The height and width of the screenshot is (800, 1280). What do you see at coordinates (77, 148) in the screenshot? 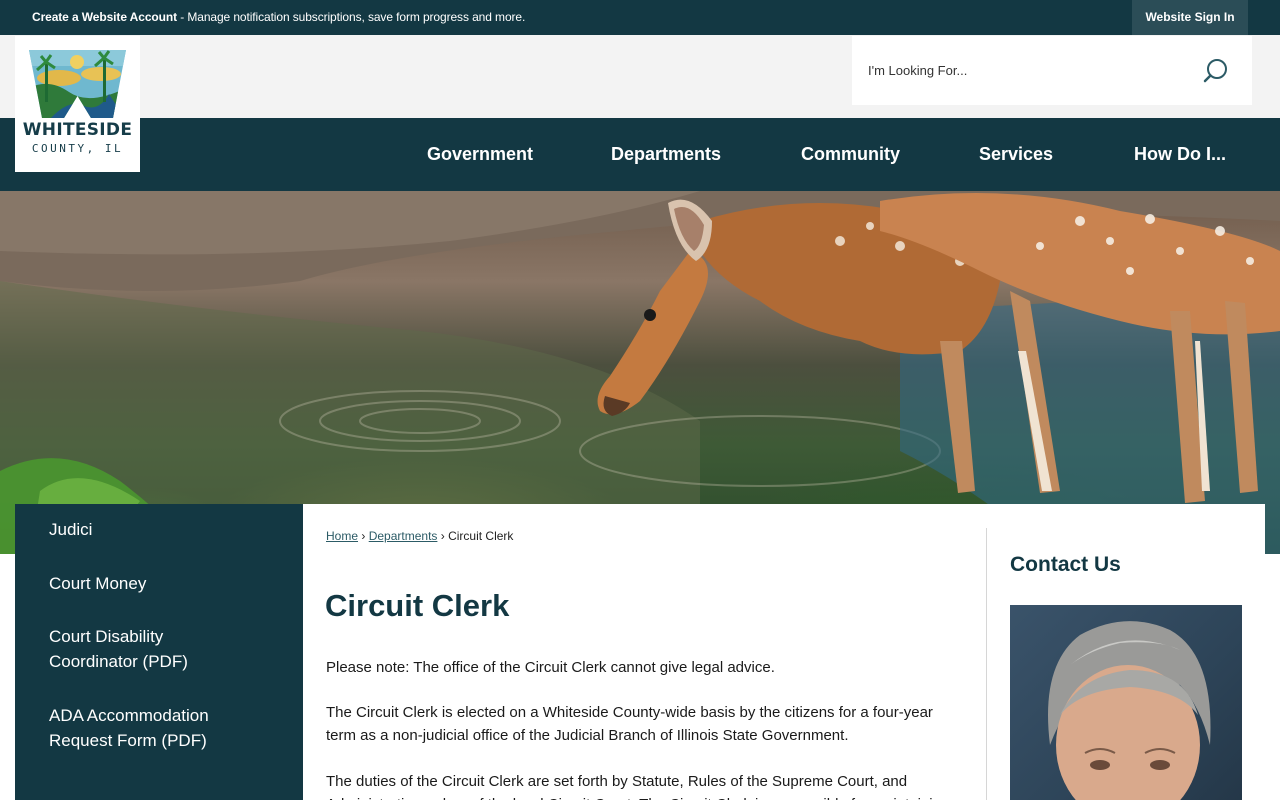
I see `logo-subtitle: COUNTY, IL` at bounding box center [77, 148].